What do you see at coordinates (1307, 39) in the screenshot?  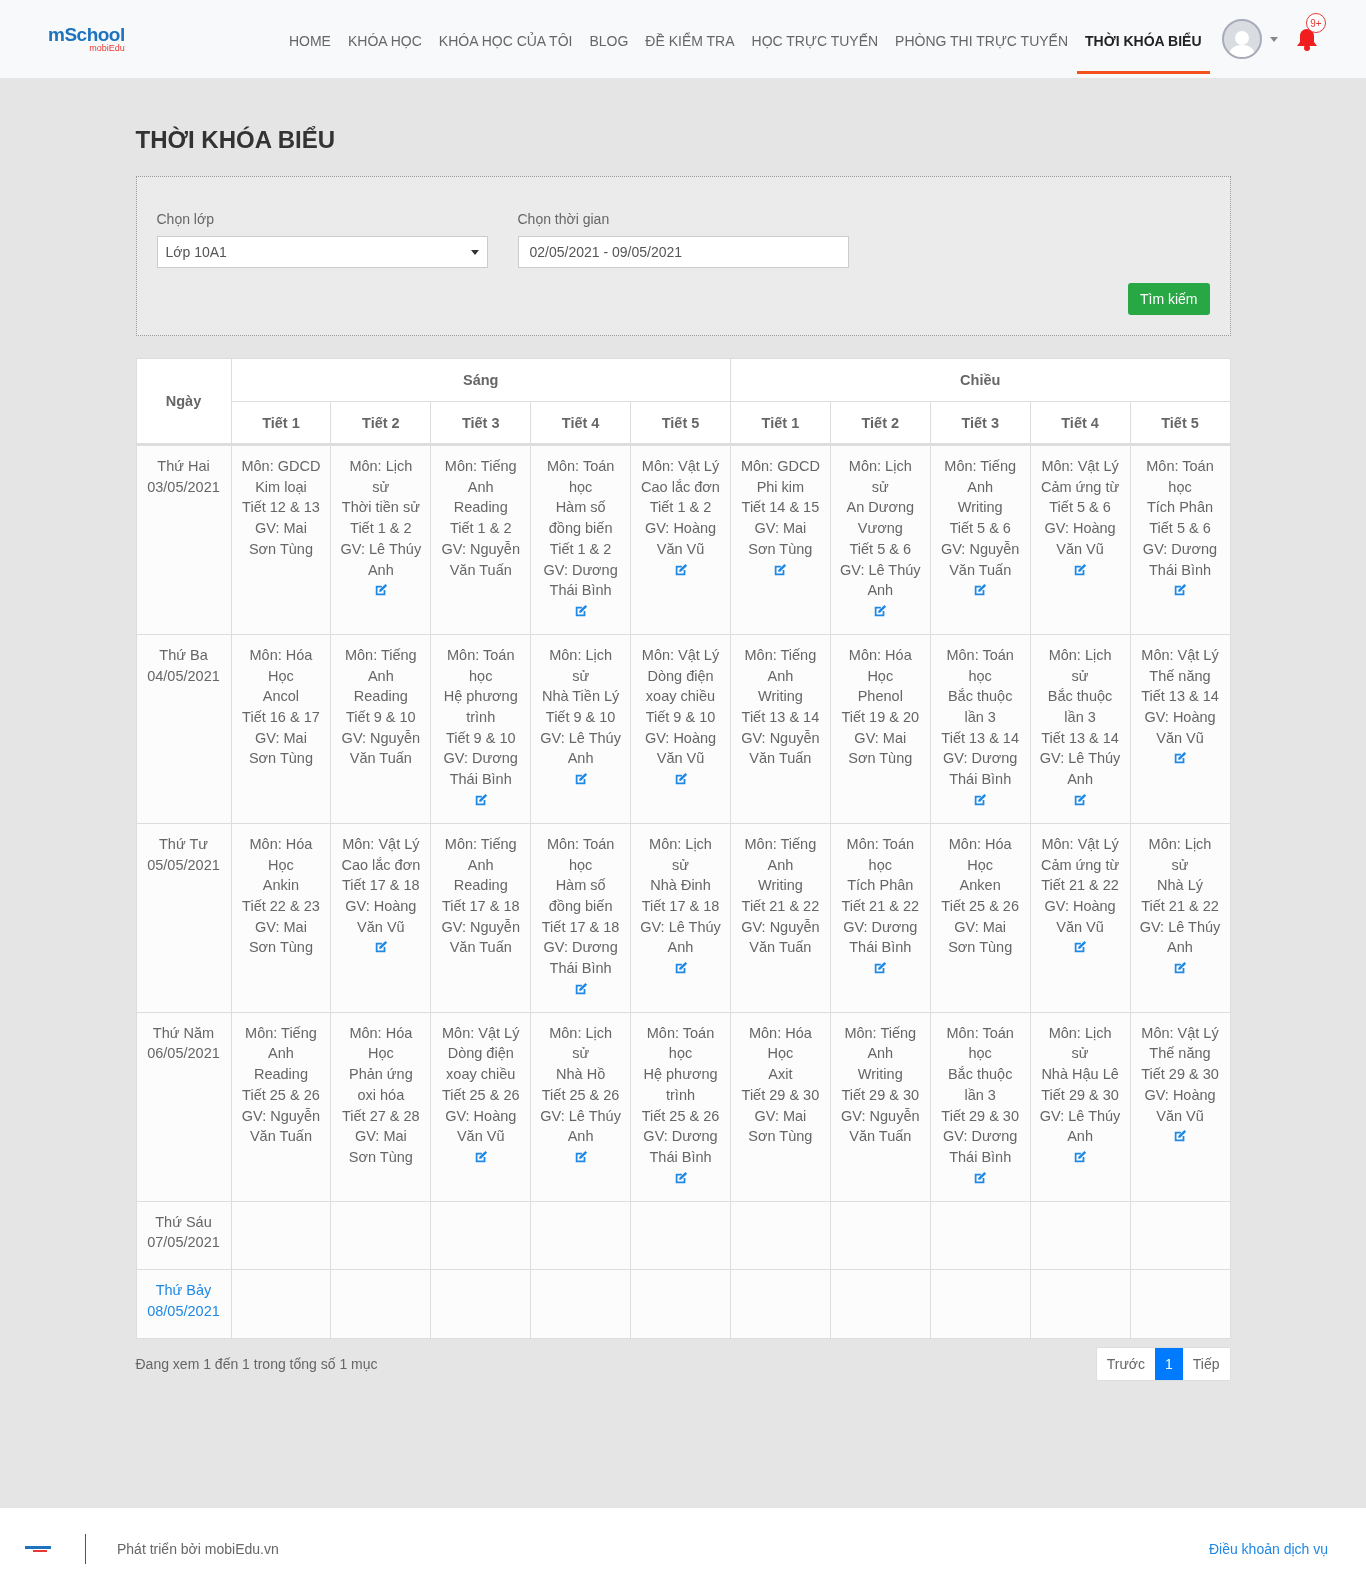 I see `bell-icon` at bounding box center [1307, 39].